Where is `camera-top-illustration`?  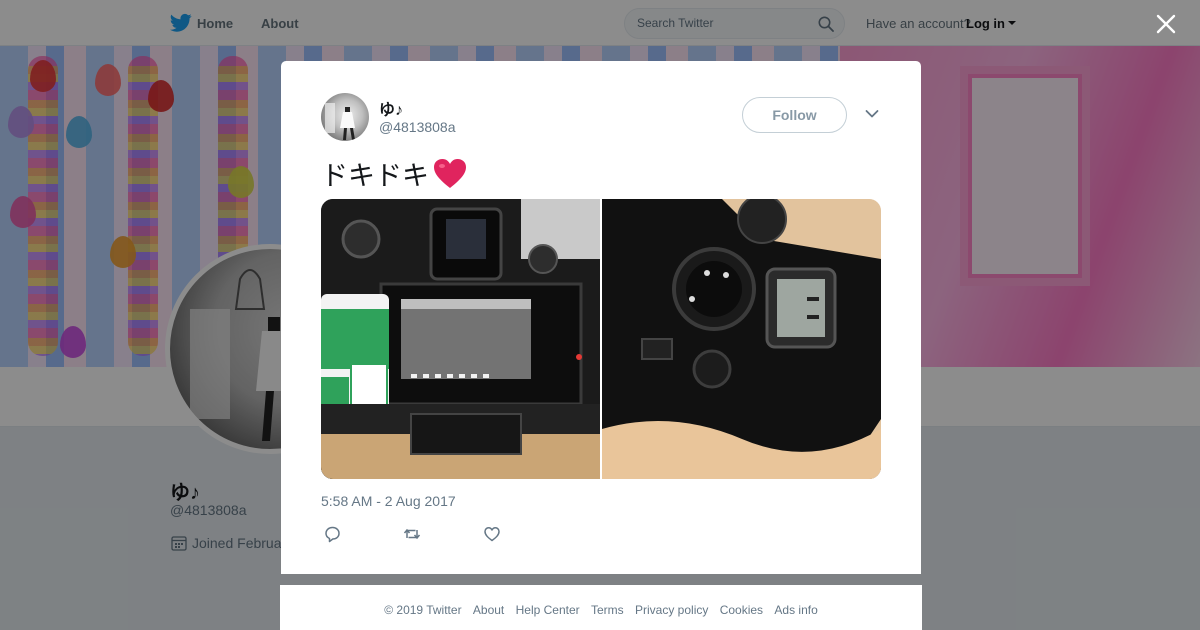 camera-top-illustration is located at coordinates (741, 339).